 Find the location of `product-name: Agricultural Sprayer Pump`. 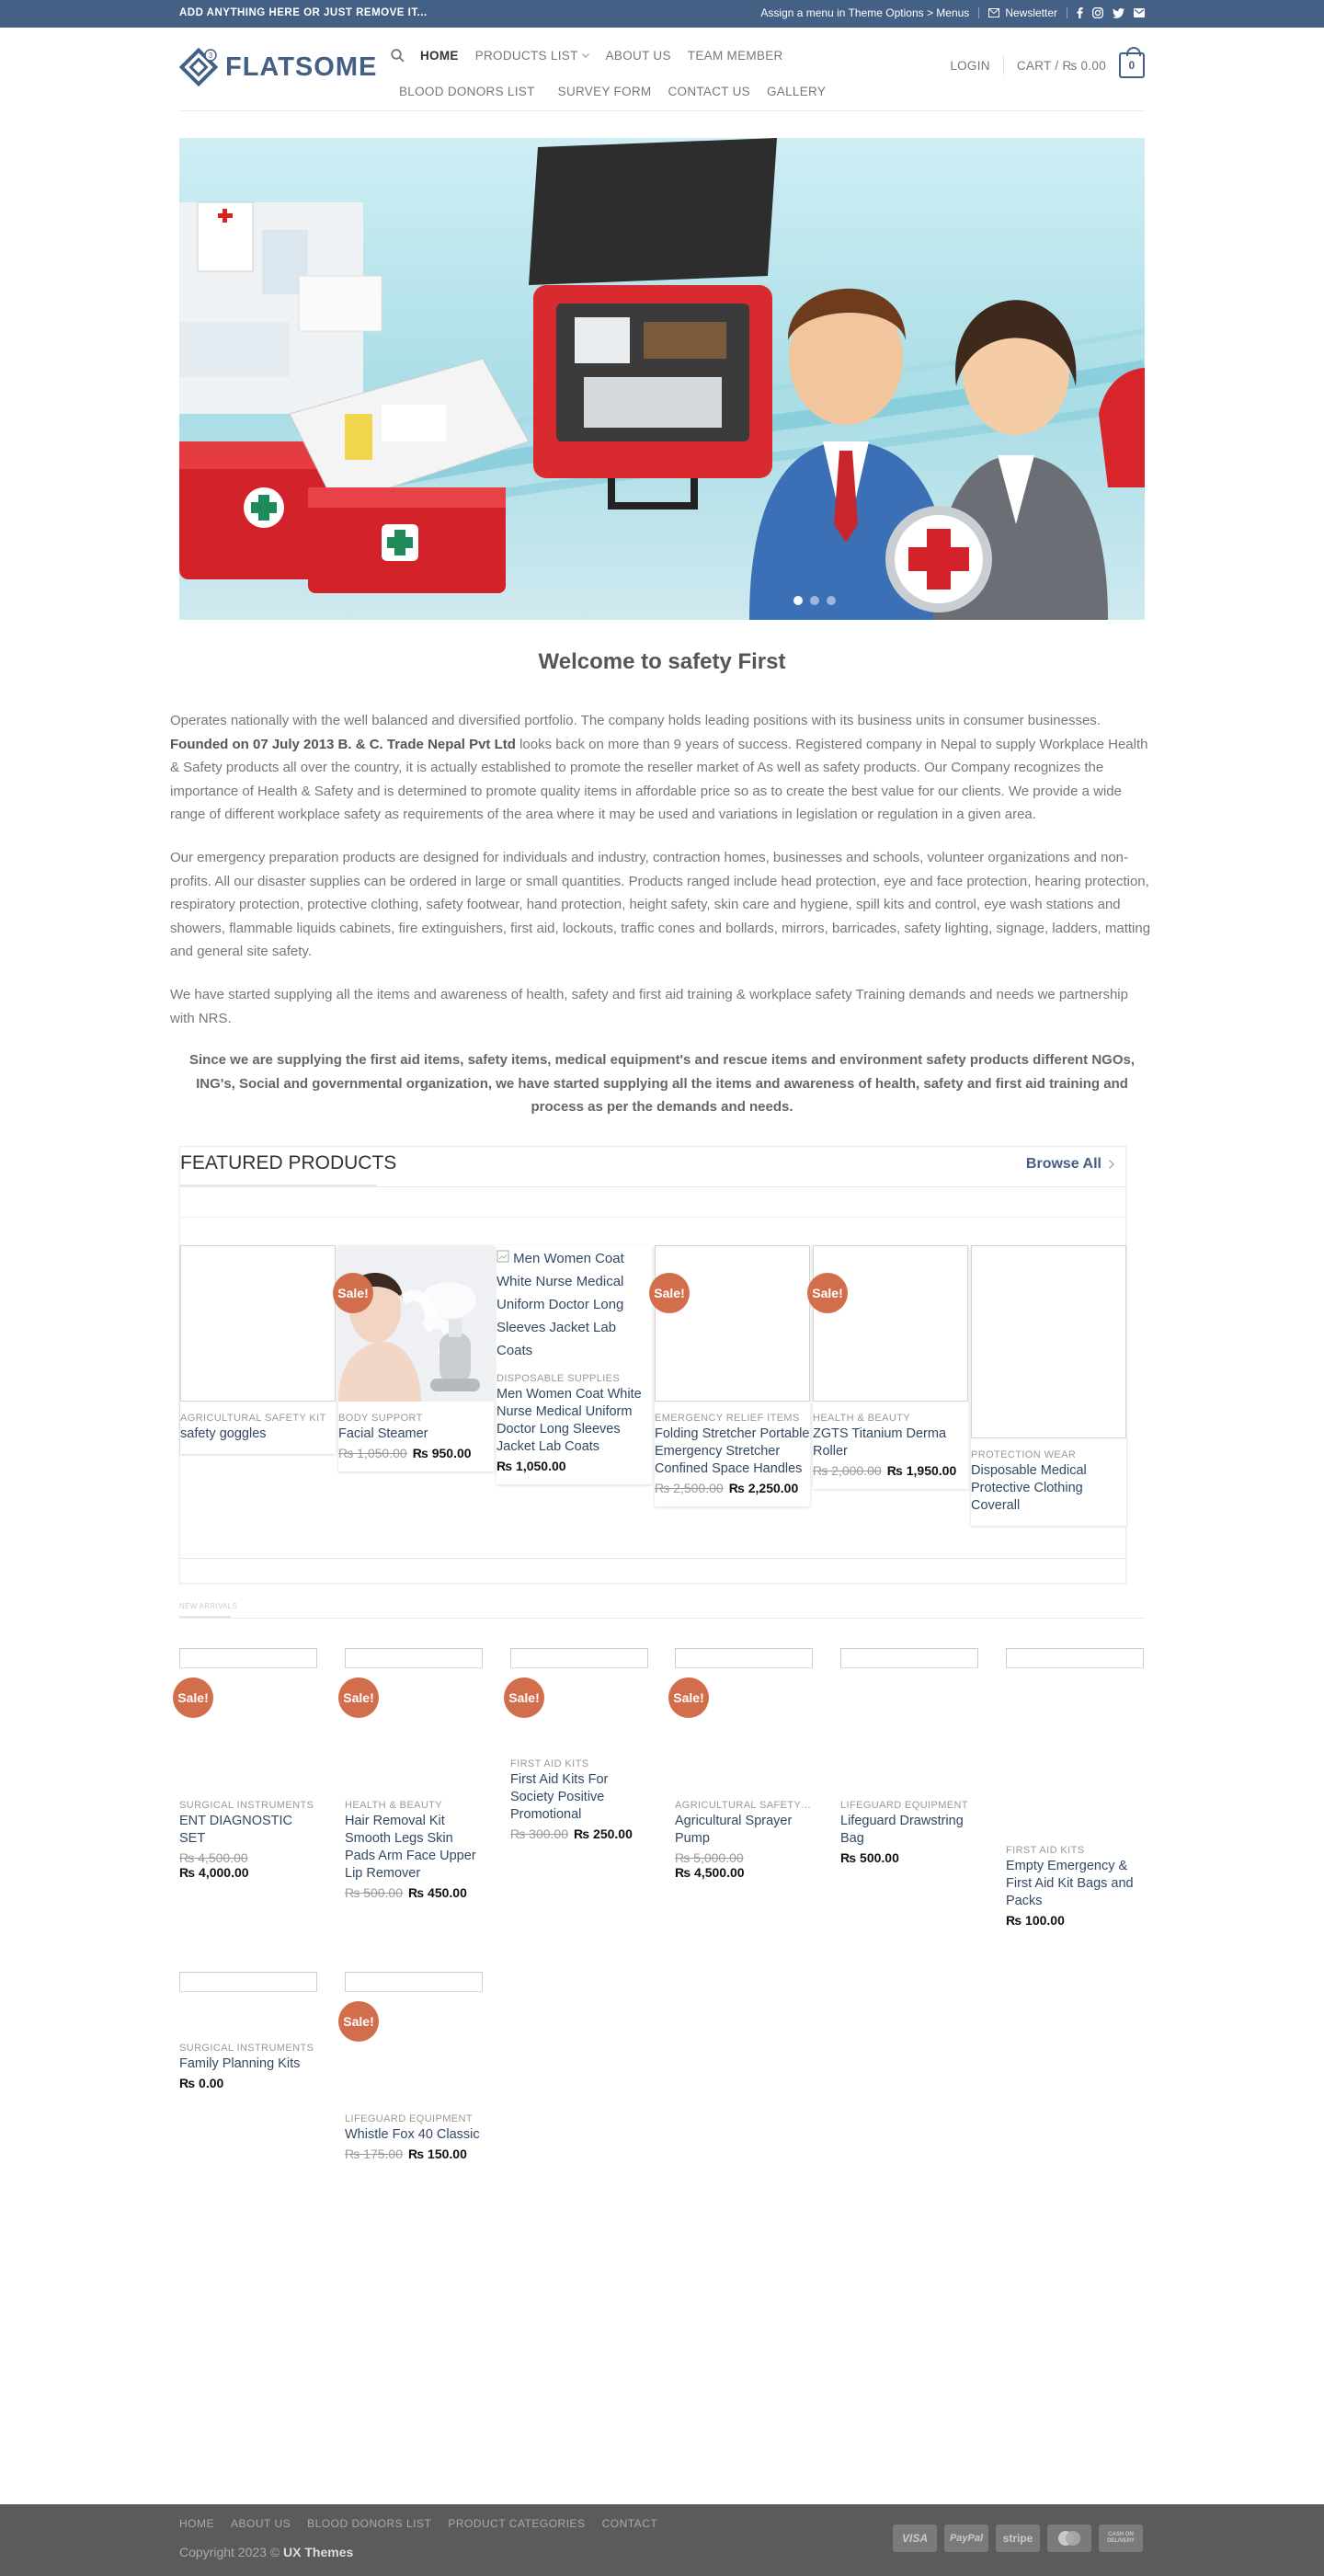

product-name: Agricultural Sprayer Pump is located at coordinates (744, 1830).